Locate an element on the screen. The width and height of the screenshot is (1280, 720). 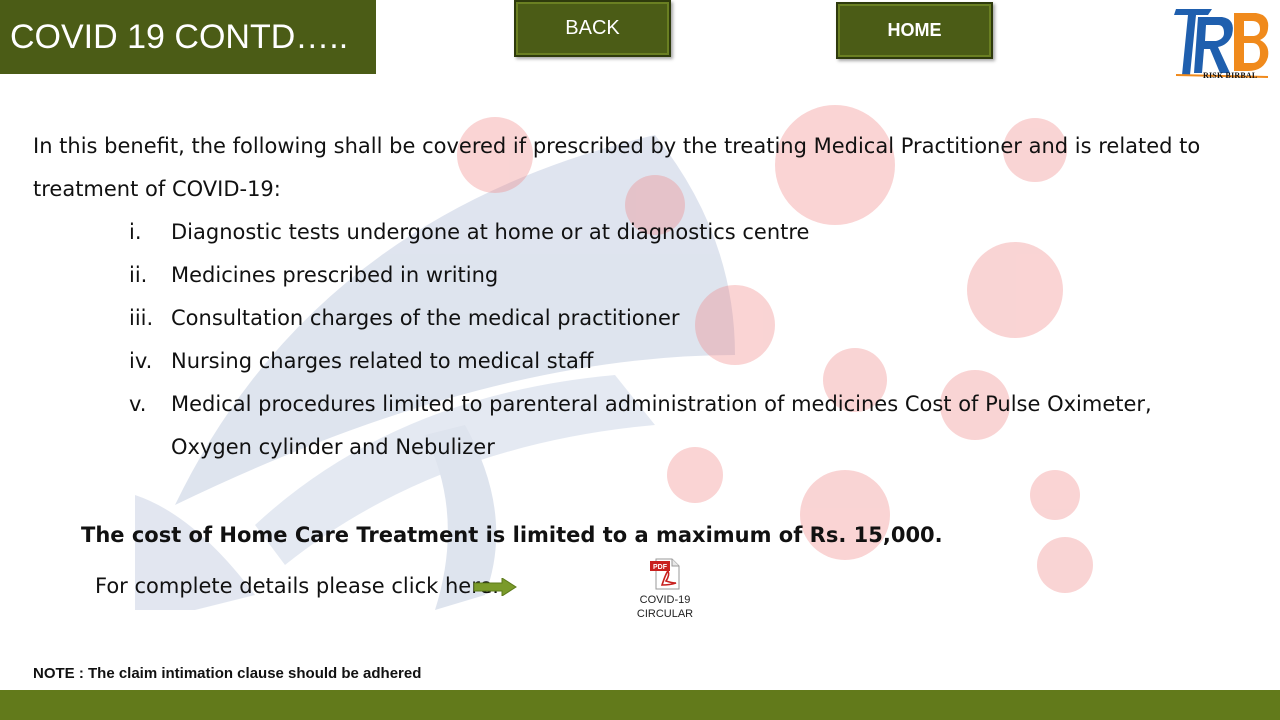
item-number: i. is located at coordinates (135, 232).